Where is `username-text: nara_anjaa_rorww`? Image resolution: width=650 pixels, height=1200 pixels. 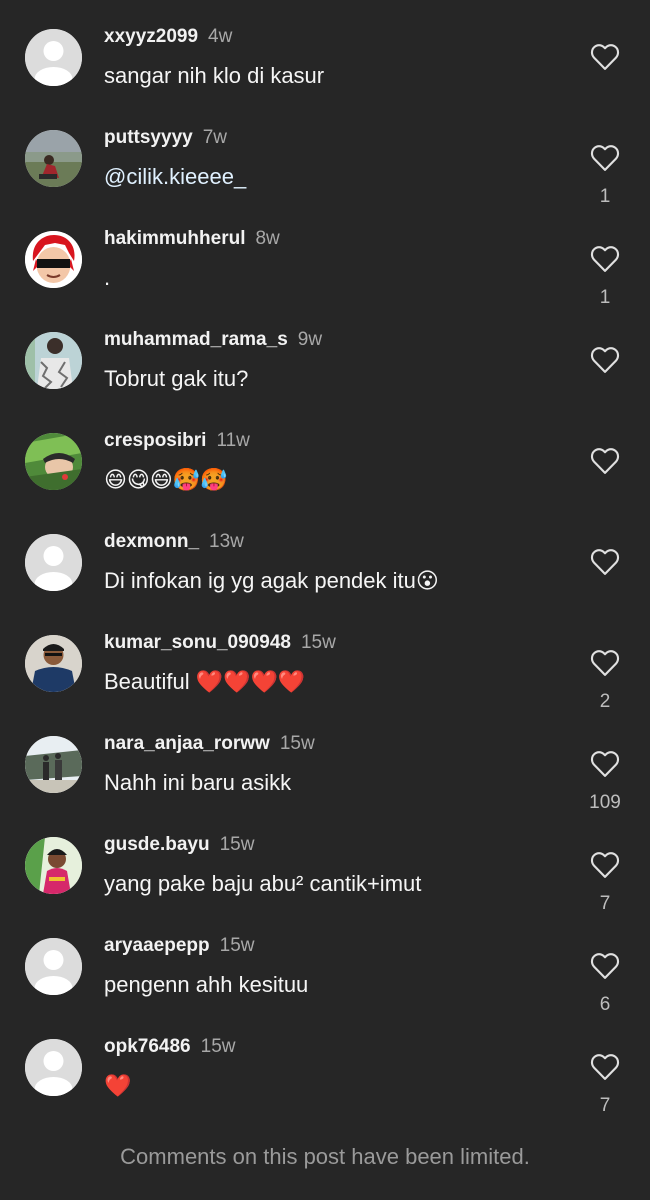
username-text: nara_anjaa_rorww is located at coordinates (187, 743).